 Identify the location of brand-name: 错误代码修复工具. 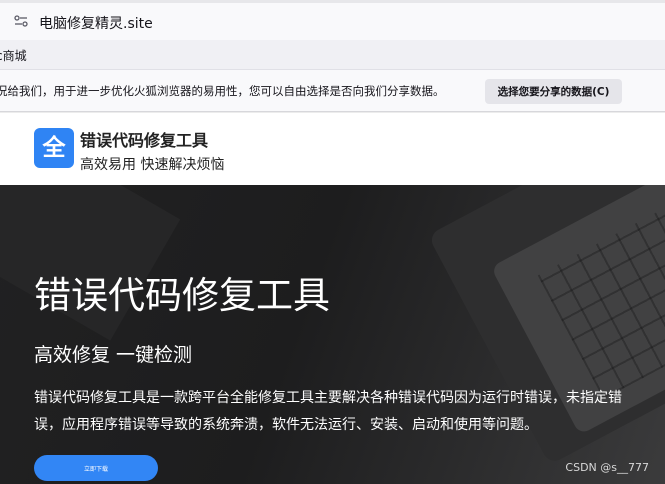
(144, 139).